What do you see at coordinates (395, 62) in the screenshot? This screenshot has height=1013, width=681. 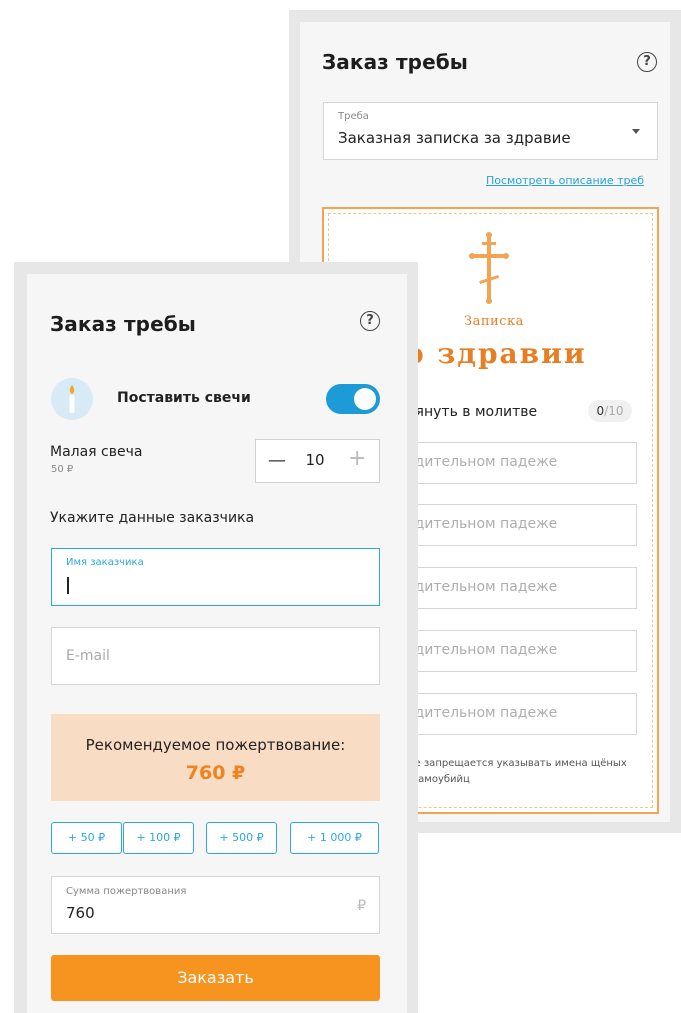 I see `back-card-title: Заказ требы` at bounding box center [395, 62].